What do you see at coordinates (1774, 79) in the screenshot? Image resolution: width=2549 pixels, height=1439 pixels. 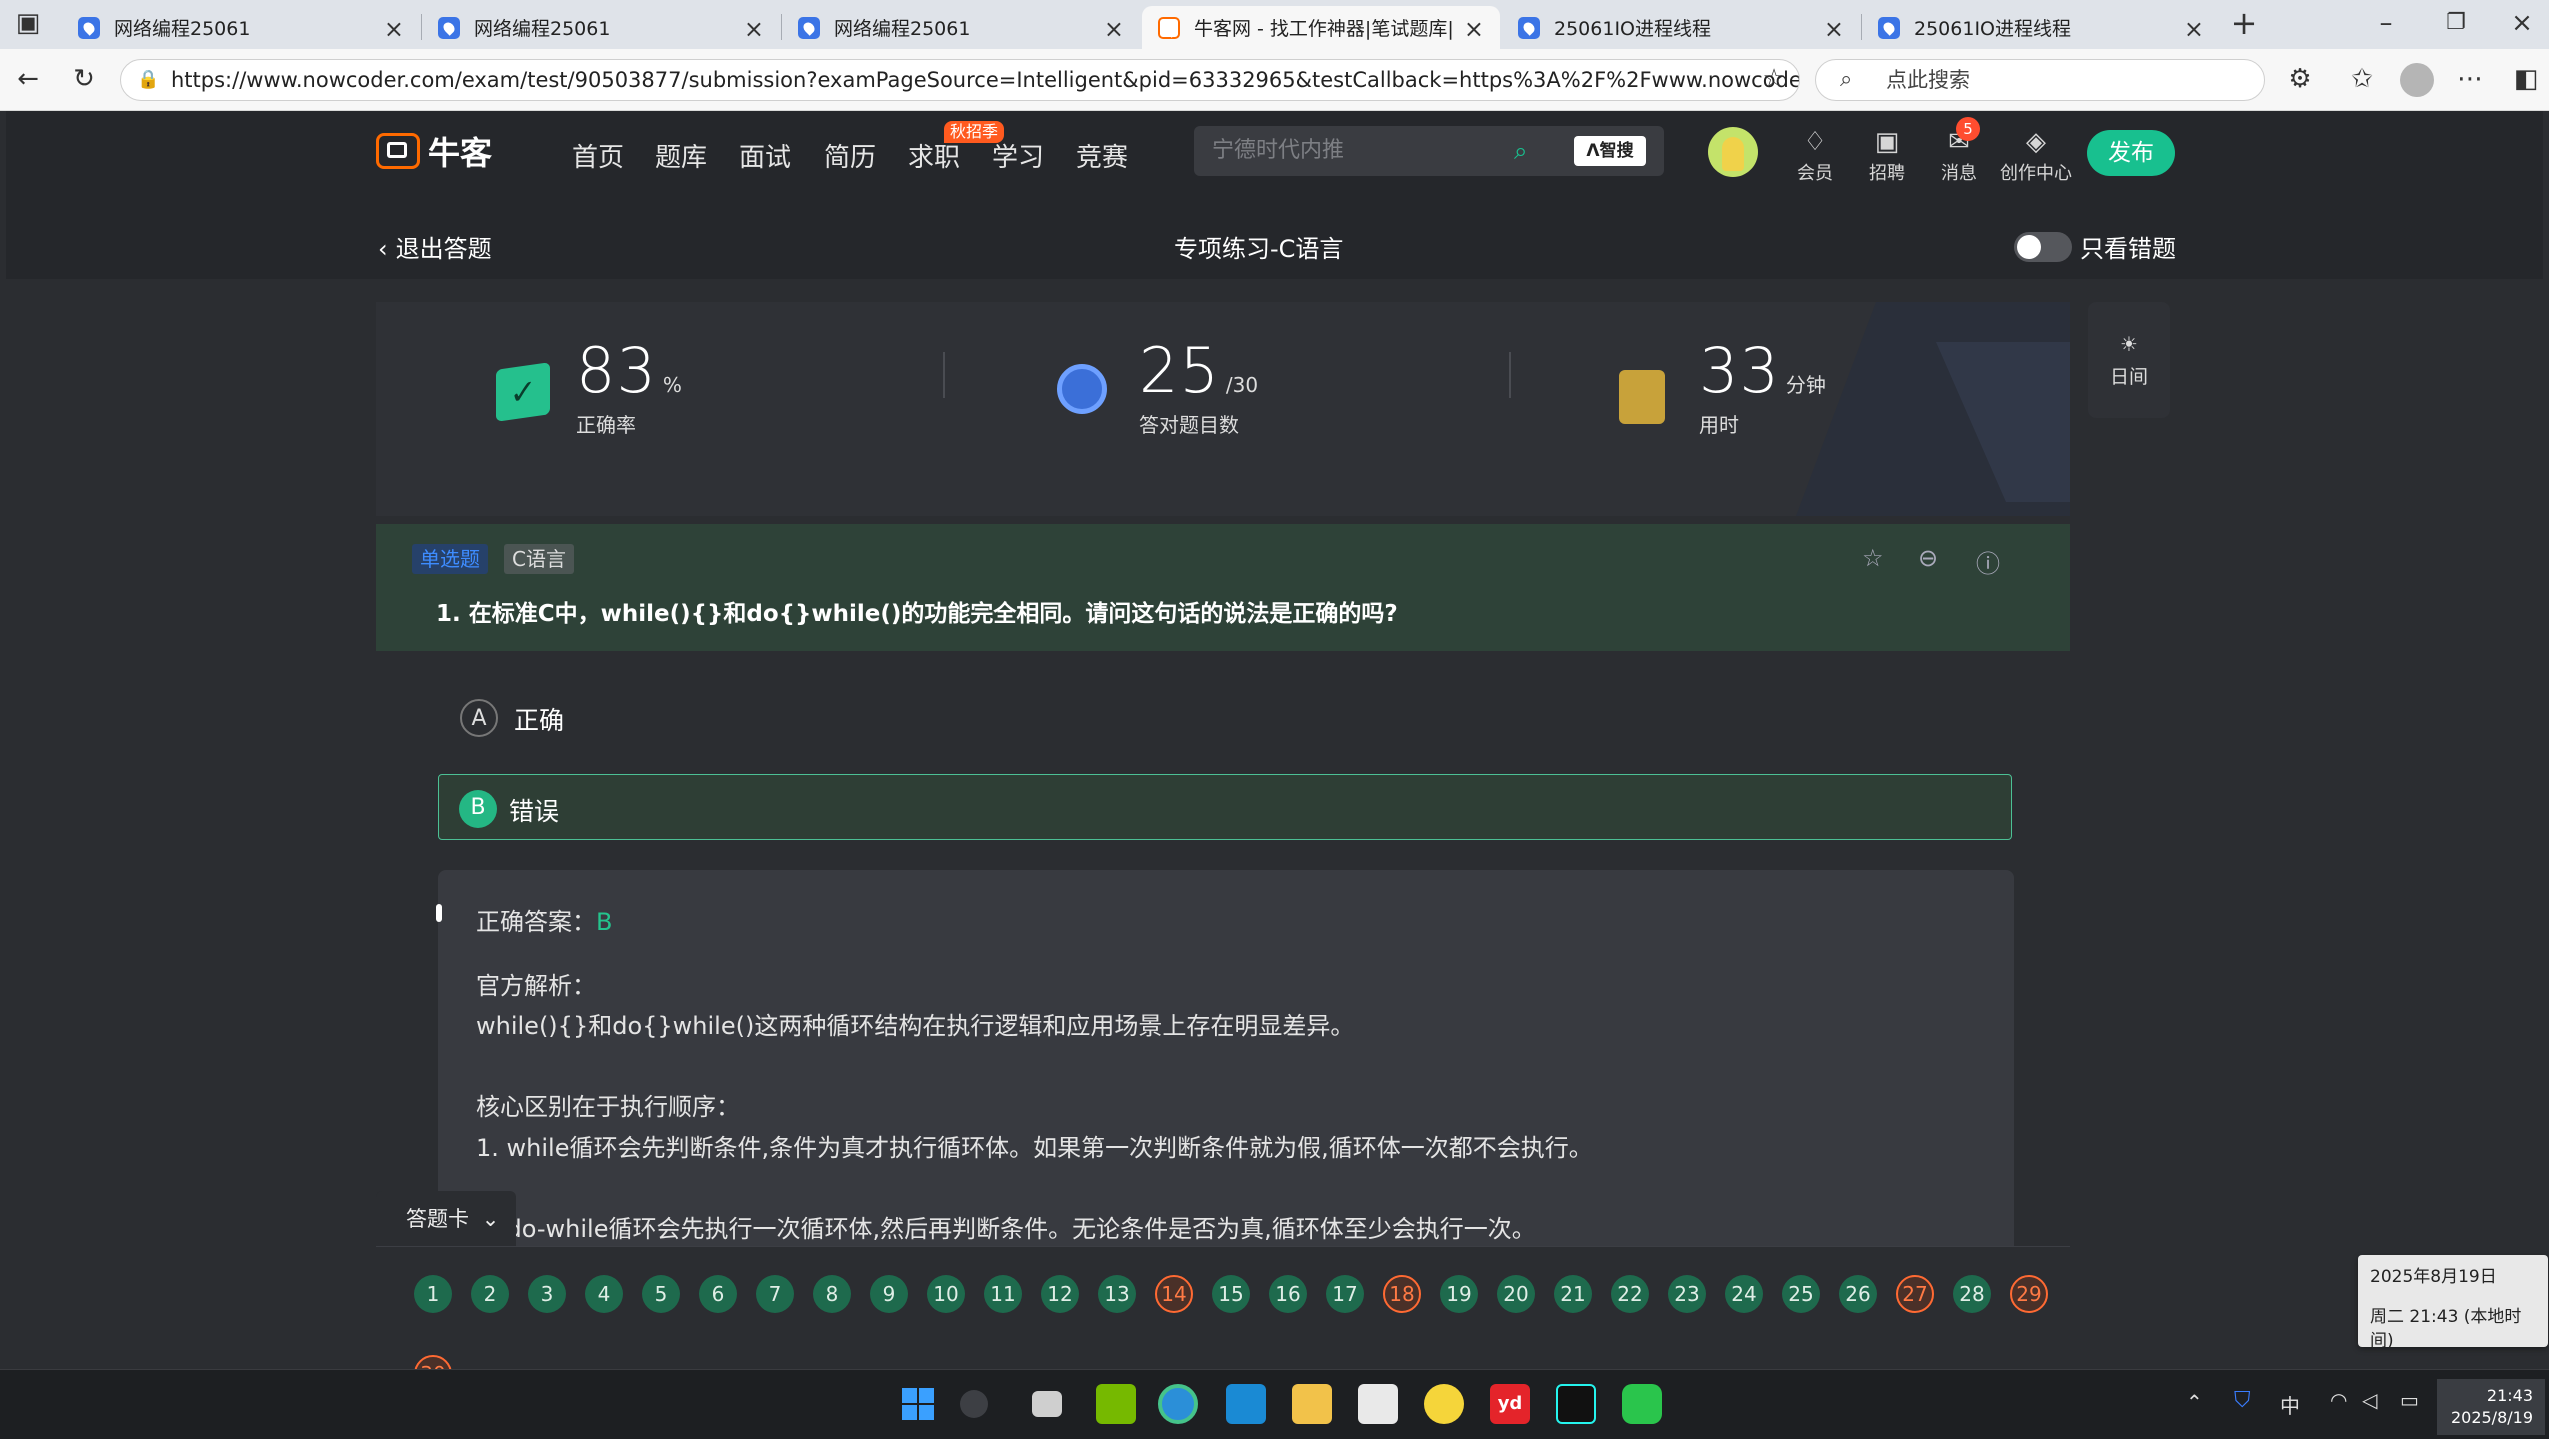 I see `favorite-star-icon: ☆` at bounding box center [1774, 79].